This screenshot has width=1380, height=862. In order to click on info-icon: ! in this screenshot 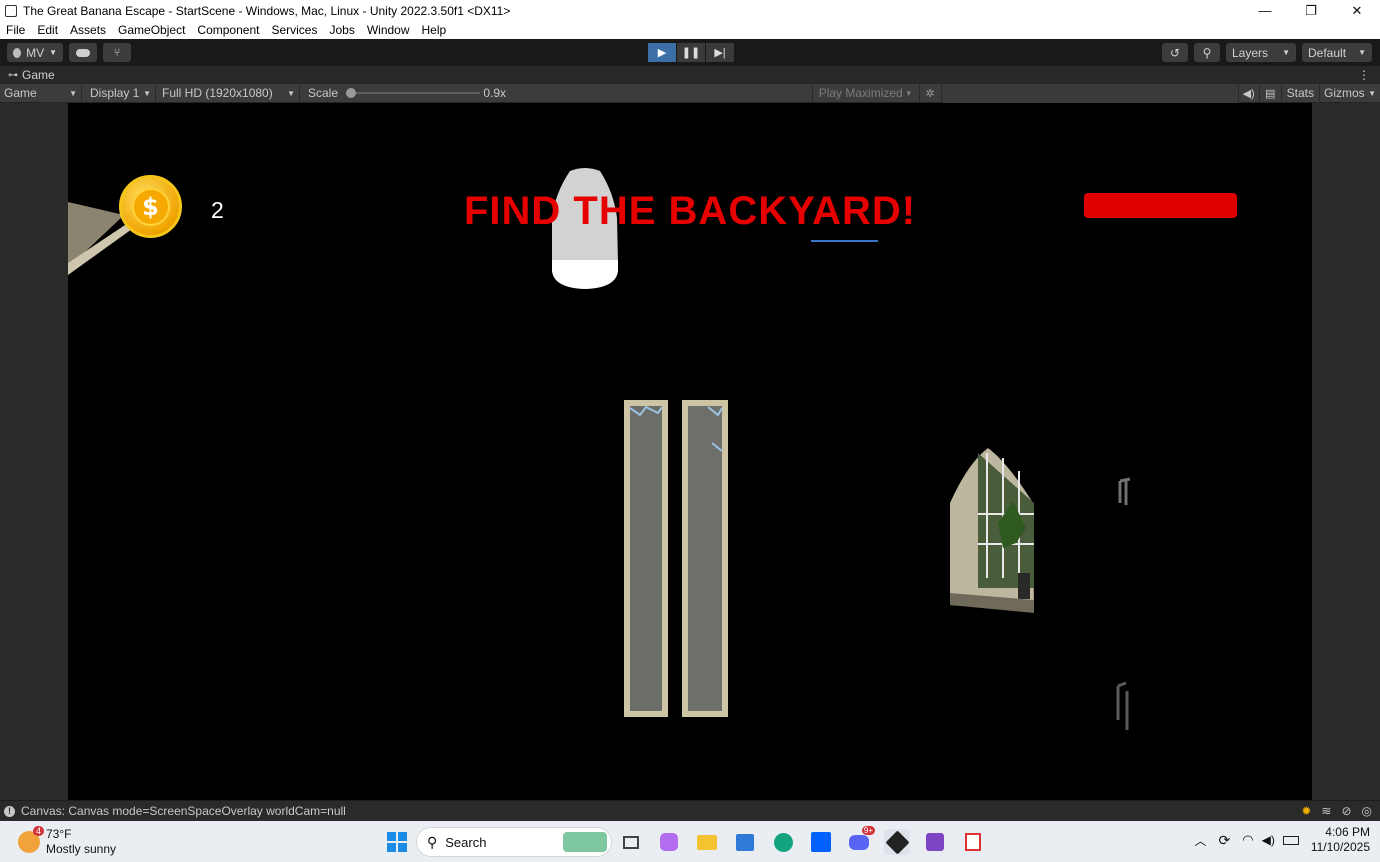, I will do `click(9, 811)`.